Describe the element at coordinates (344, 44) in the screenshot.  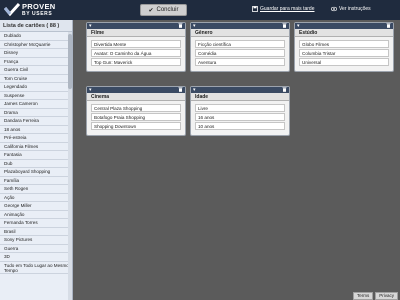
I see `card-item: Globo Filmes` at that location.